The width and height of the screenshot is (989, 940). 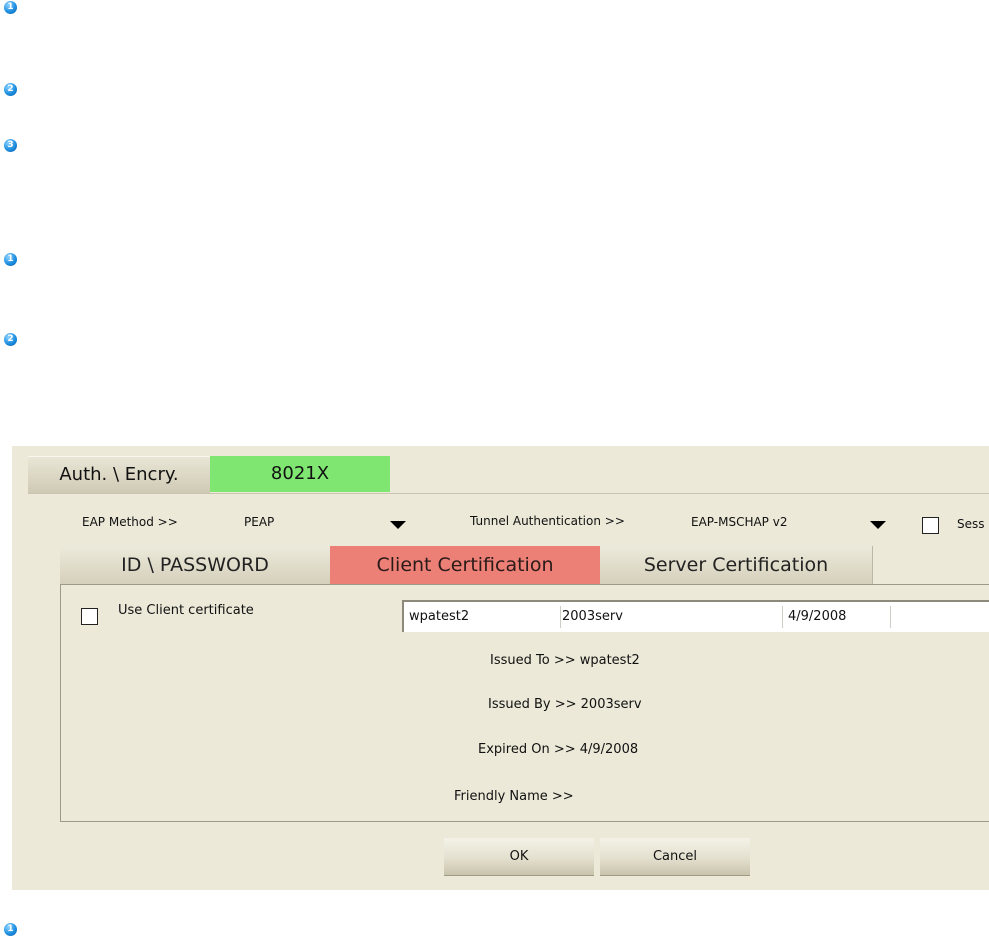 I want to click on use-client-cert-checkbox, so click(x=89, y=616).